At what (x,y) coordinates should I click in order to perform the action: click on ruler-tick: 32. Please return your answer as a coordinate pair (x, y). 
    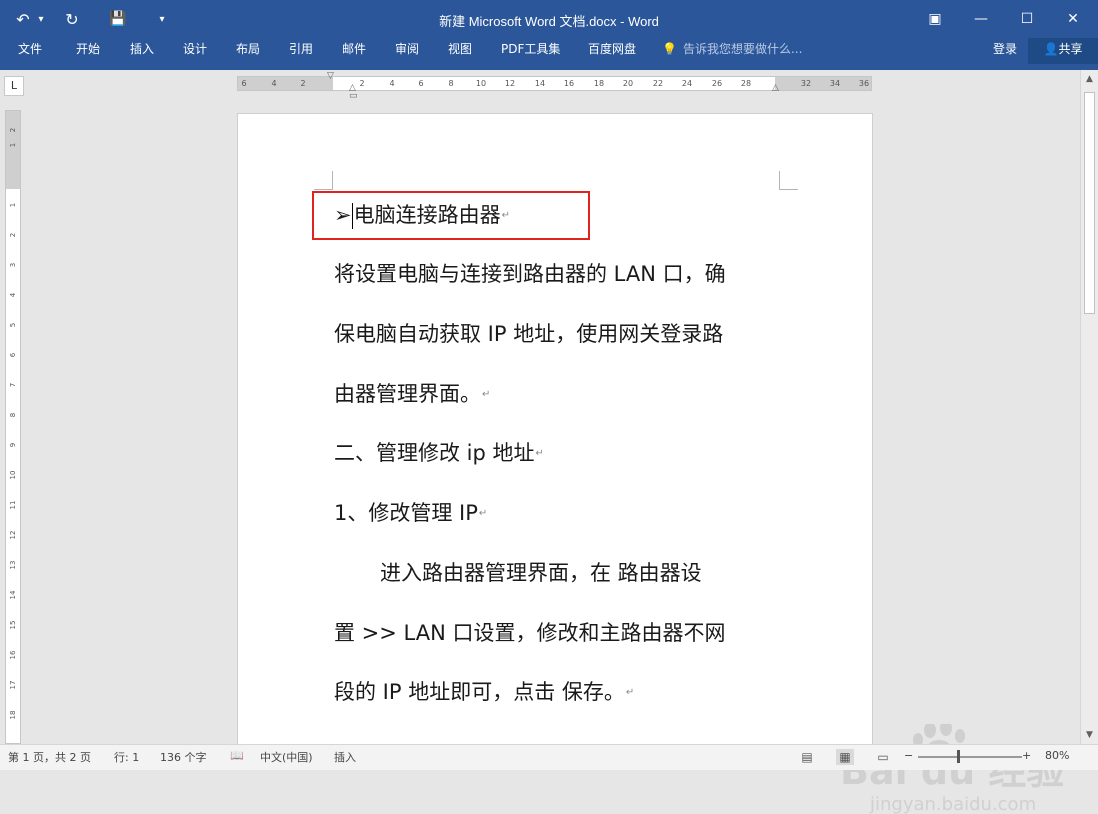
    Looking at the image, I should click on (806, 83).